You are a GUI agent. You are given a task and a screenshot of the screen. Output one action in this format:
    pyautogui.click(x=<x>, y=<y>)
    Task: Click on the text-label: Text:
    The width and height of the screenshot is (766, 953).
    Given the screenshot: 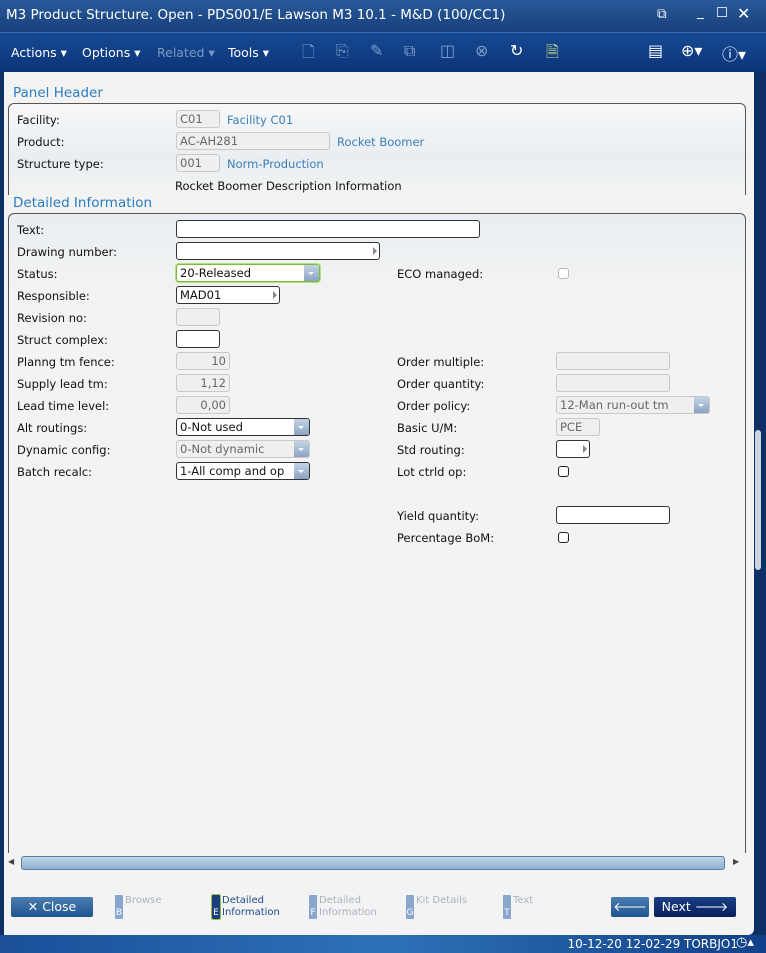 What is the action you would take?
    pyautogui.click(x=31, y=230)
    